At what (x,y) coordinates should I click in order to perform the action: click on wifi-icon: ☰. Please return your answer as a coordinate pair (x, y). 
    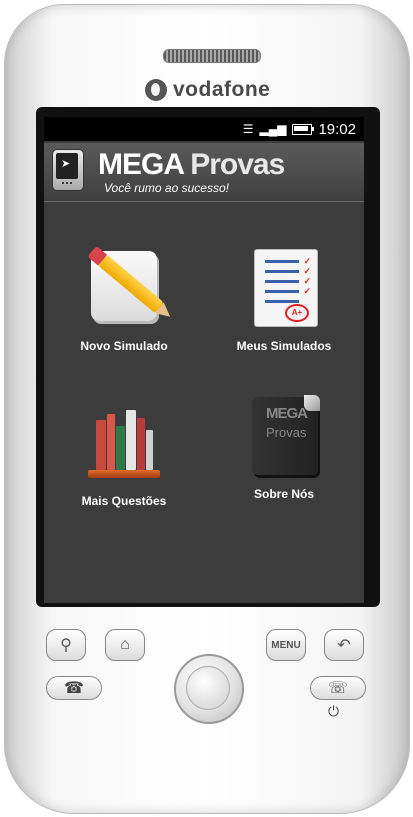
    Looking at the image, I should click on (248, 129).